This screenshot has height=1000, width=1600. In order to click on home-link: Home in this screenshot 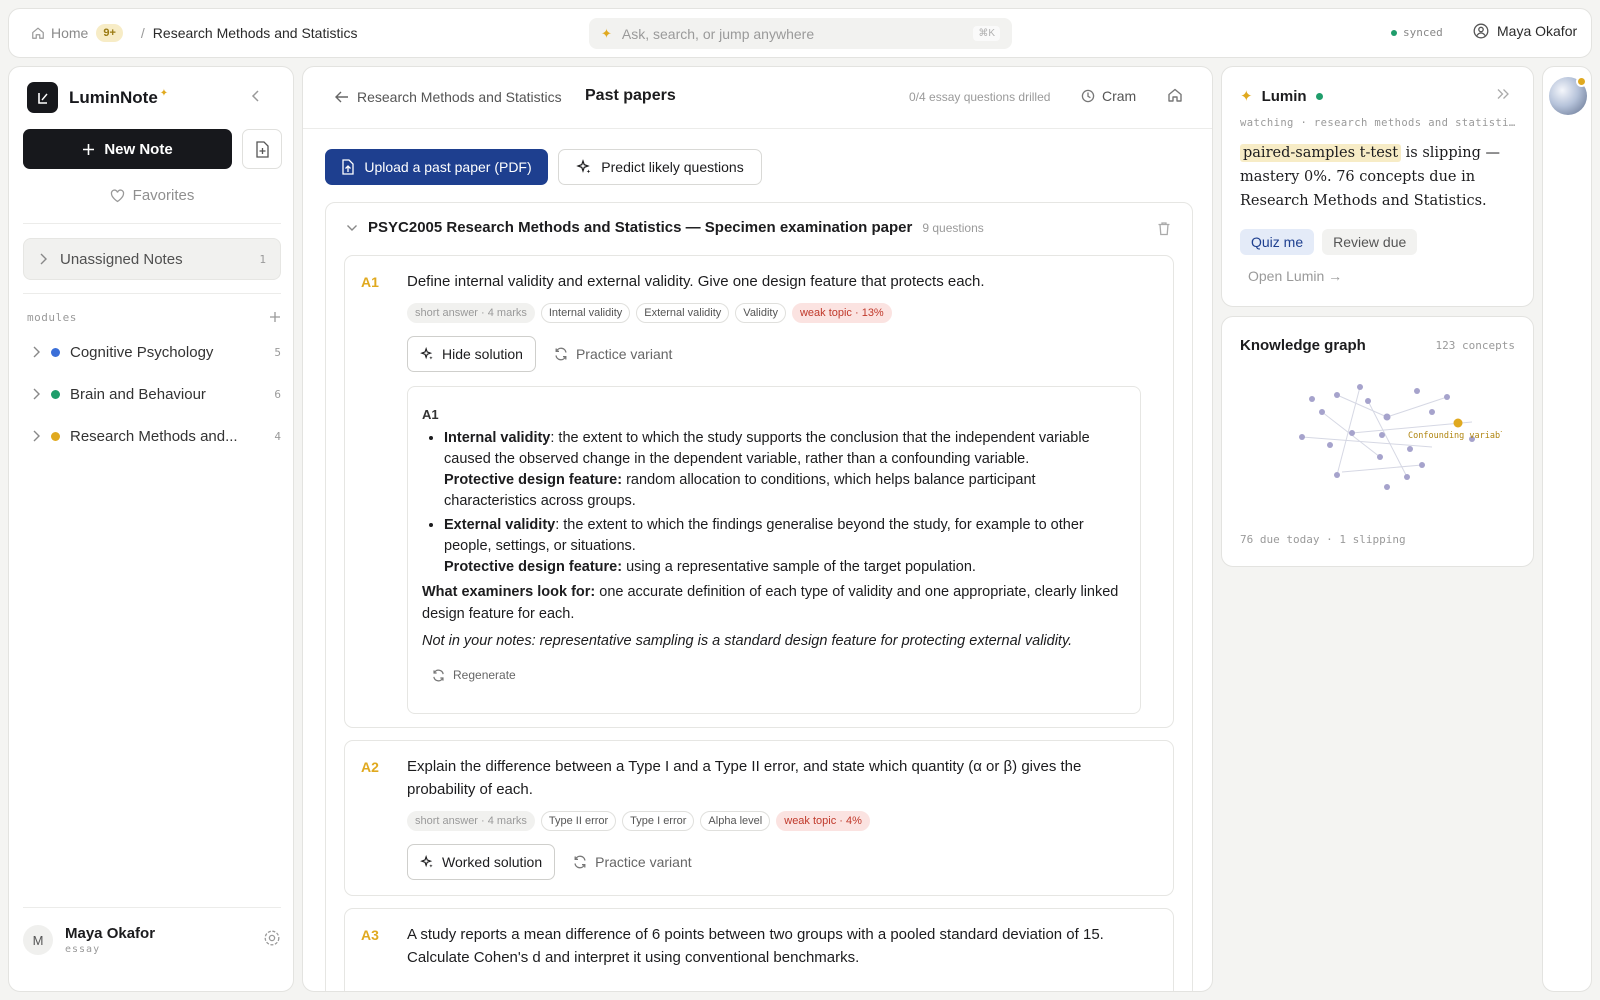, I will do `click(59, 33)`.